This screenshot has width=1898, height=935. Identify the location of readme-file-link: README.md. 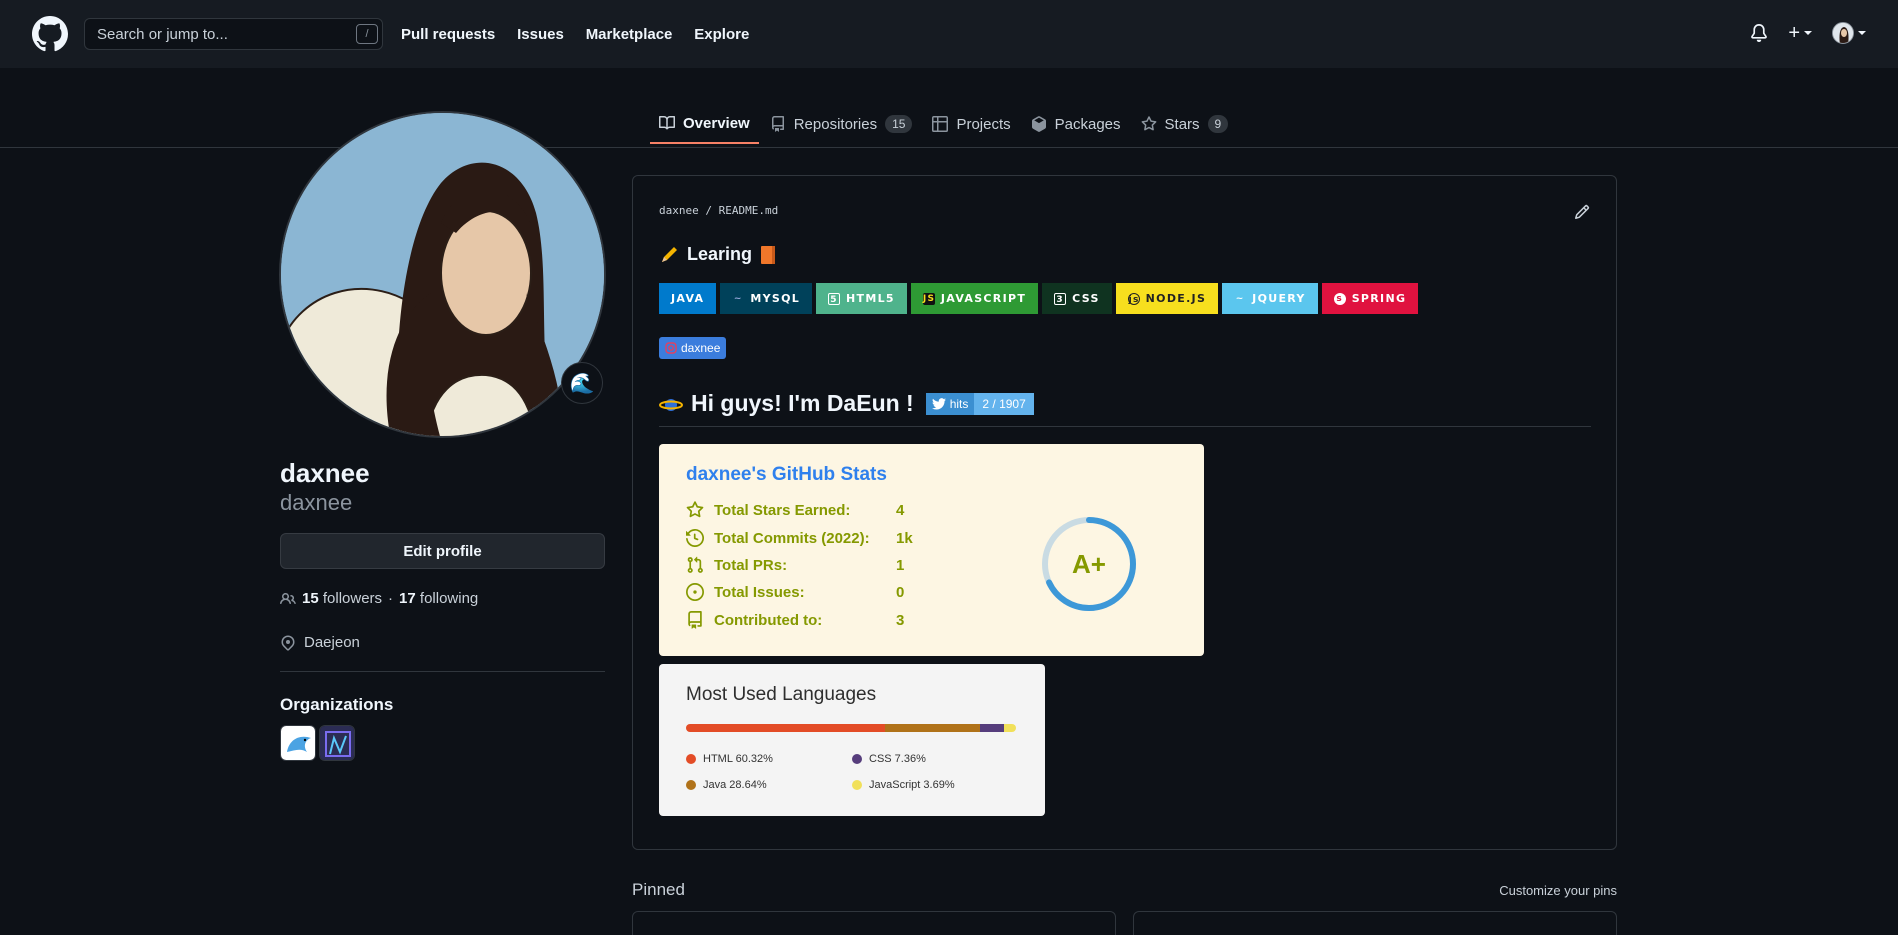
(749, 210).